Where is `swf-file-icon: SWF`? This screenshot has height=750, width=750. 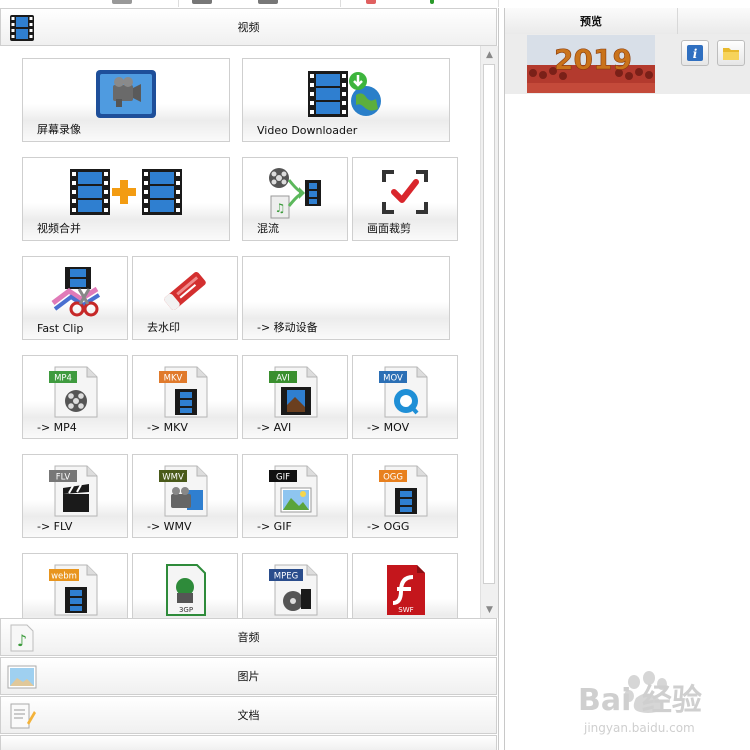 swf-file-icon: SWF is located at coordinates (406, 590).